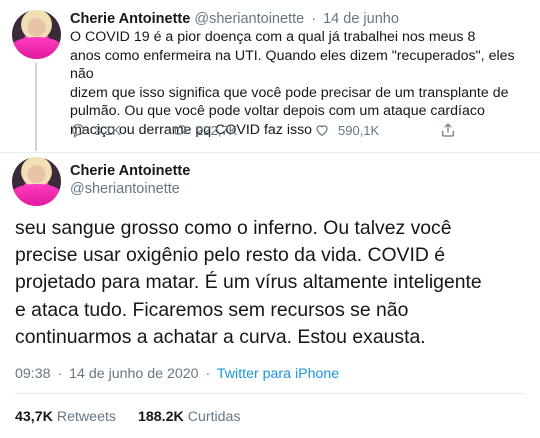 The height and width of the screenshot is (438, 540). I want to click on tweet2-stats: 43,7K Retweets 188.2K Curtidas, so click(137, 417).